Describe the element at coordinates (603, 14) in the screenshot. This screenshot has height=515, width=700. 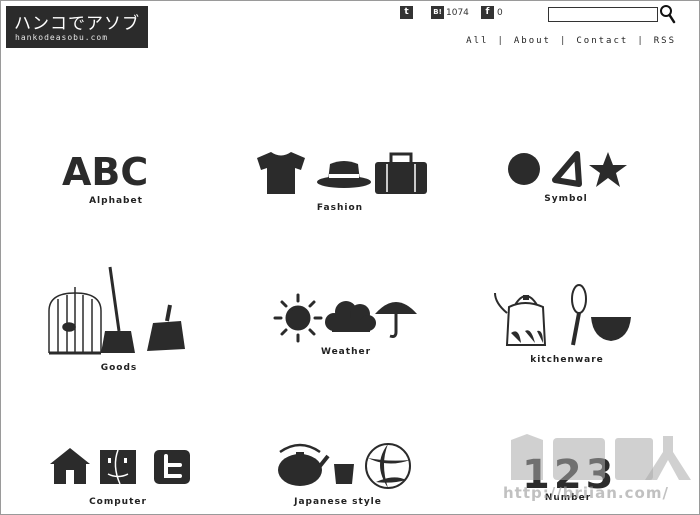
I see `search-input` at that location.